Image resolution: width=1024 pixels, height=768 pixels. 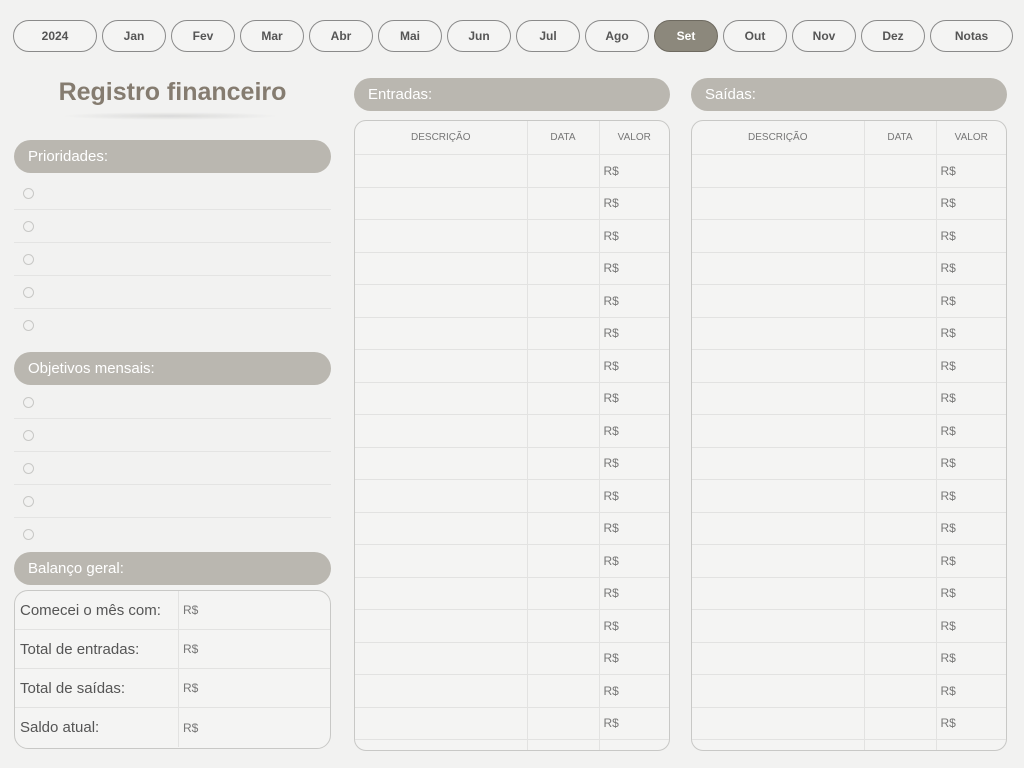 What do you see at coordinates (971, 36) in the screenshot?
I see `tab-notas: Notas` at bounding box center [971, 36].